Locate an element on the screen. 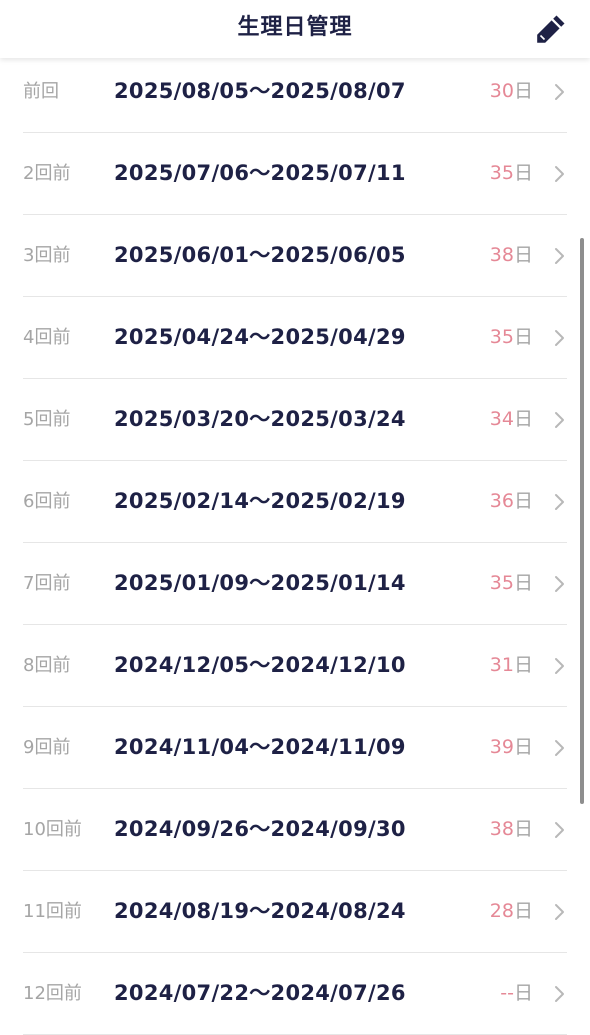 Image resolution: width=590 pixels, height=1035 pixels. cycle-length: 31日 is located at coordinates (511, 665).